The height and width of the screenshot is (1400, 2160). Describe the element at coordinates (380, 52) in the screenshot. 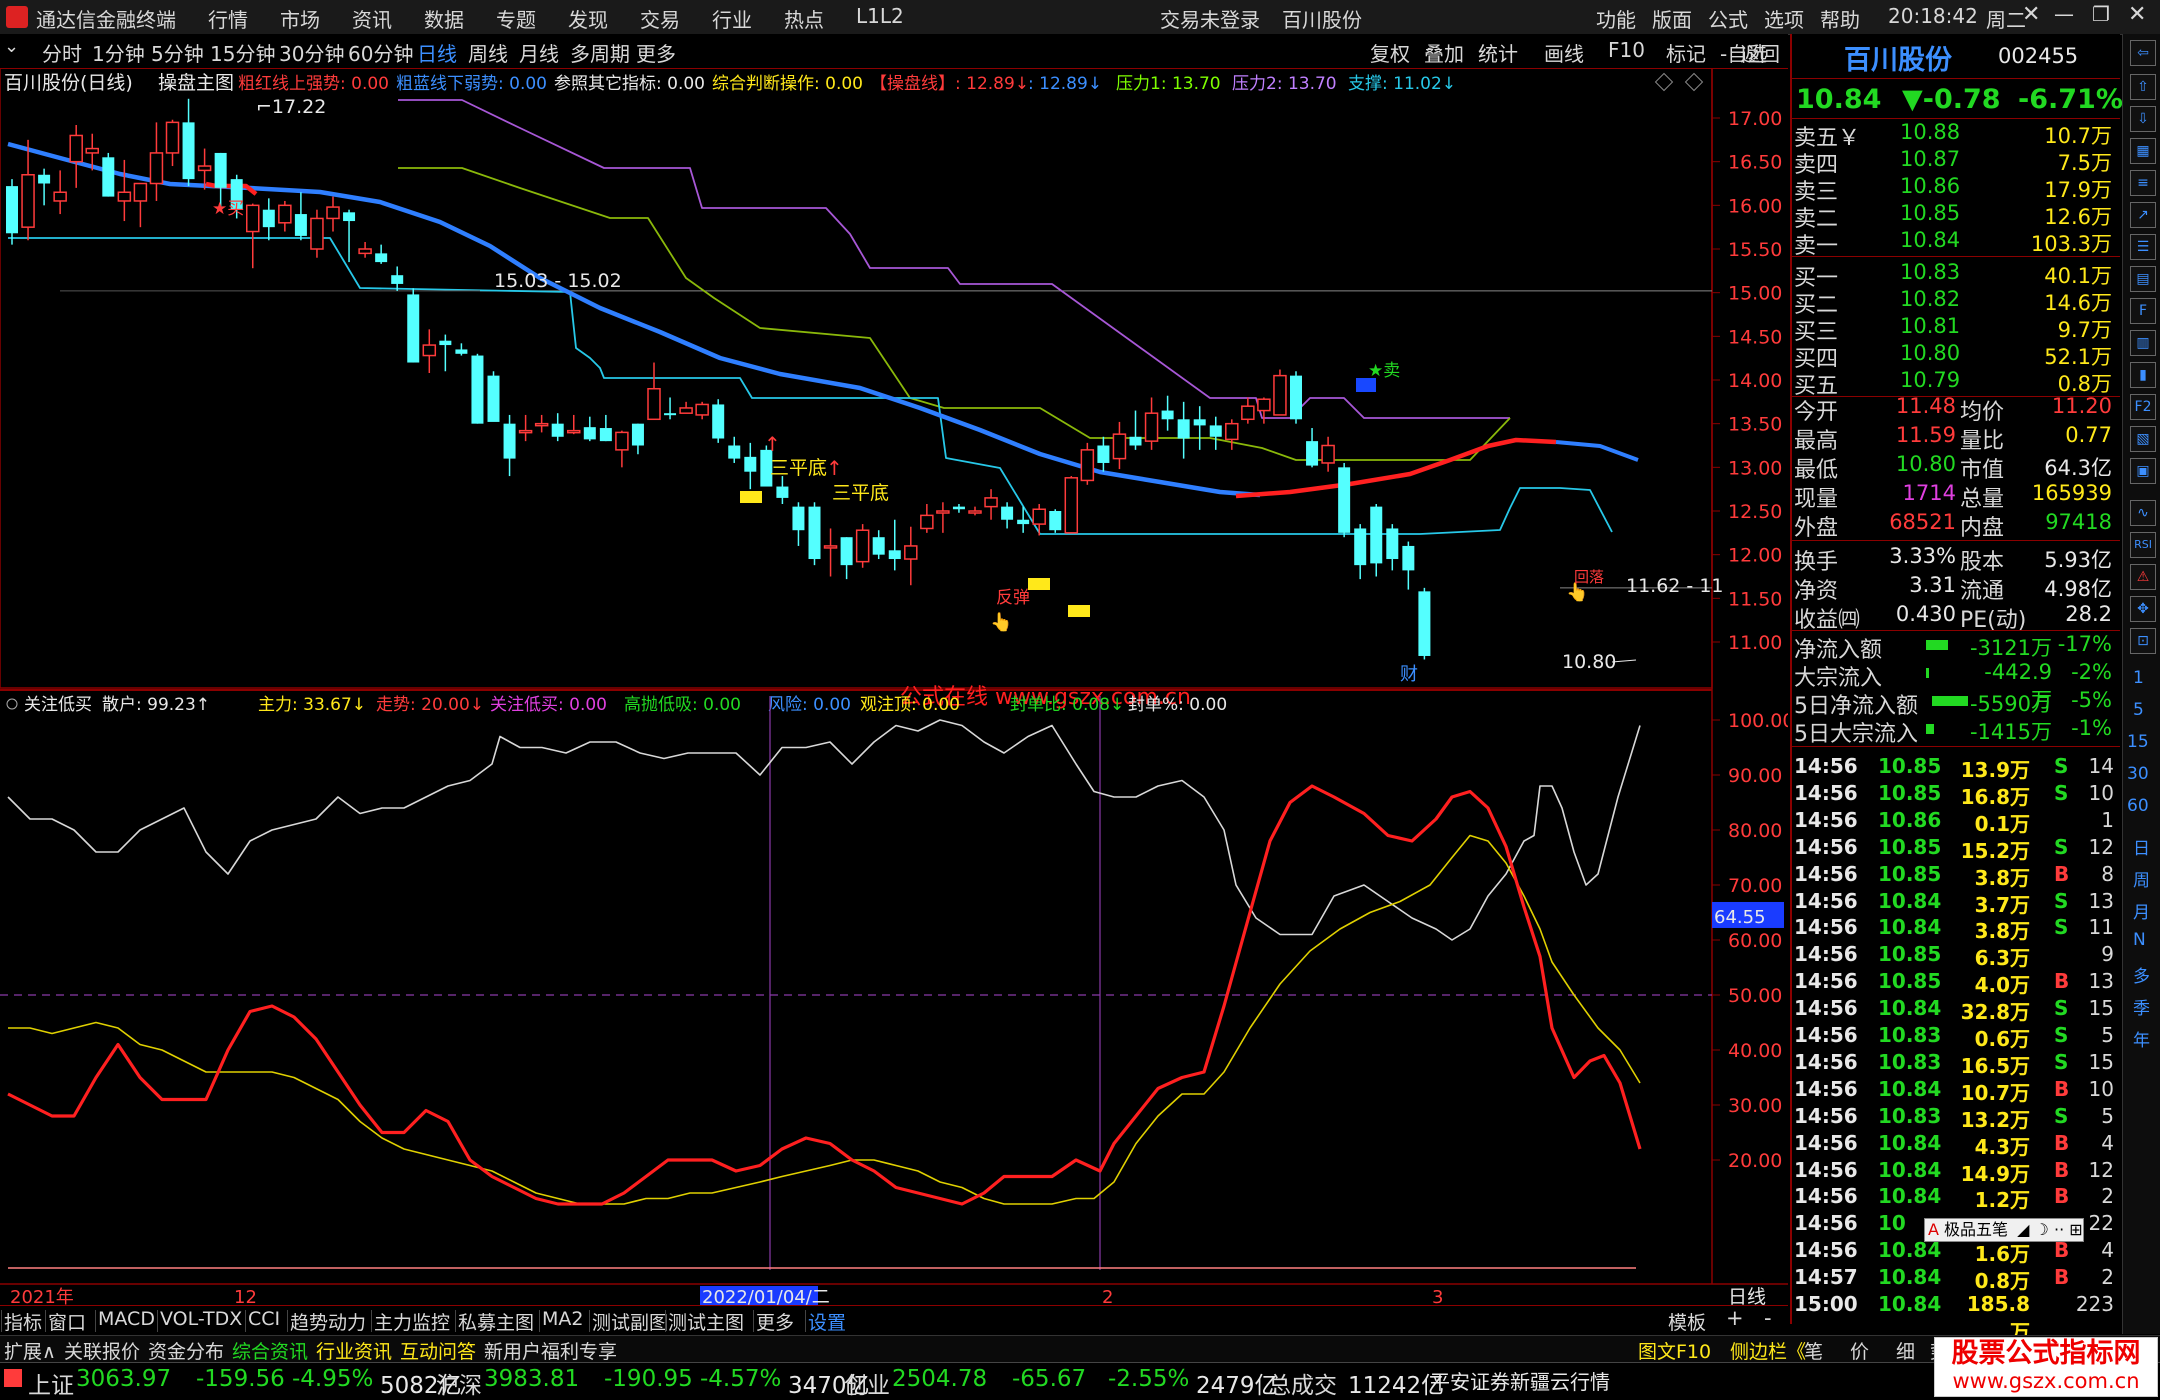

I see `tab-60min: 60分钟` at that location.